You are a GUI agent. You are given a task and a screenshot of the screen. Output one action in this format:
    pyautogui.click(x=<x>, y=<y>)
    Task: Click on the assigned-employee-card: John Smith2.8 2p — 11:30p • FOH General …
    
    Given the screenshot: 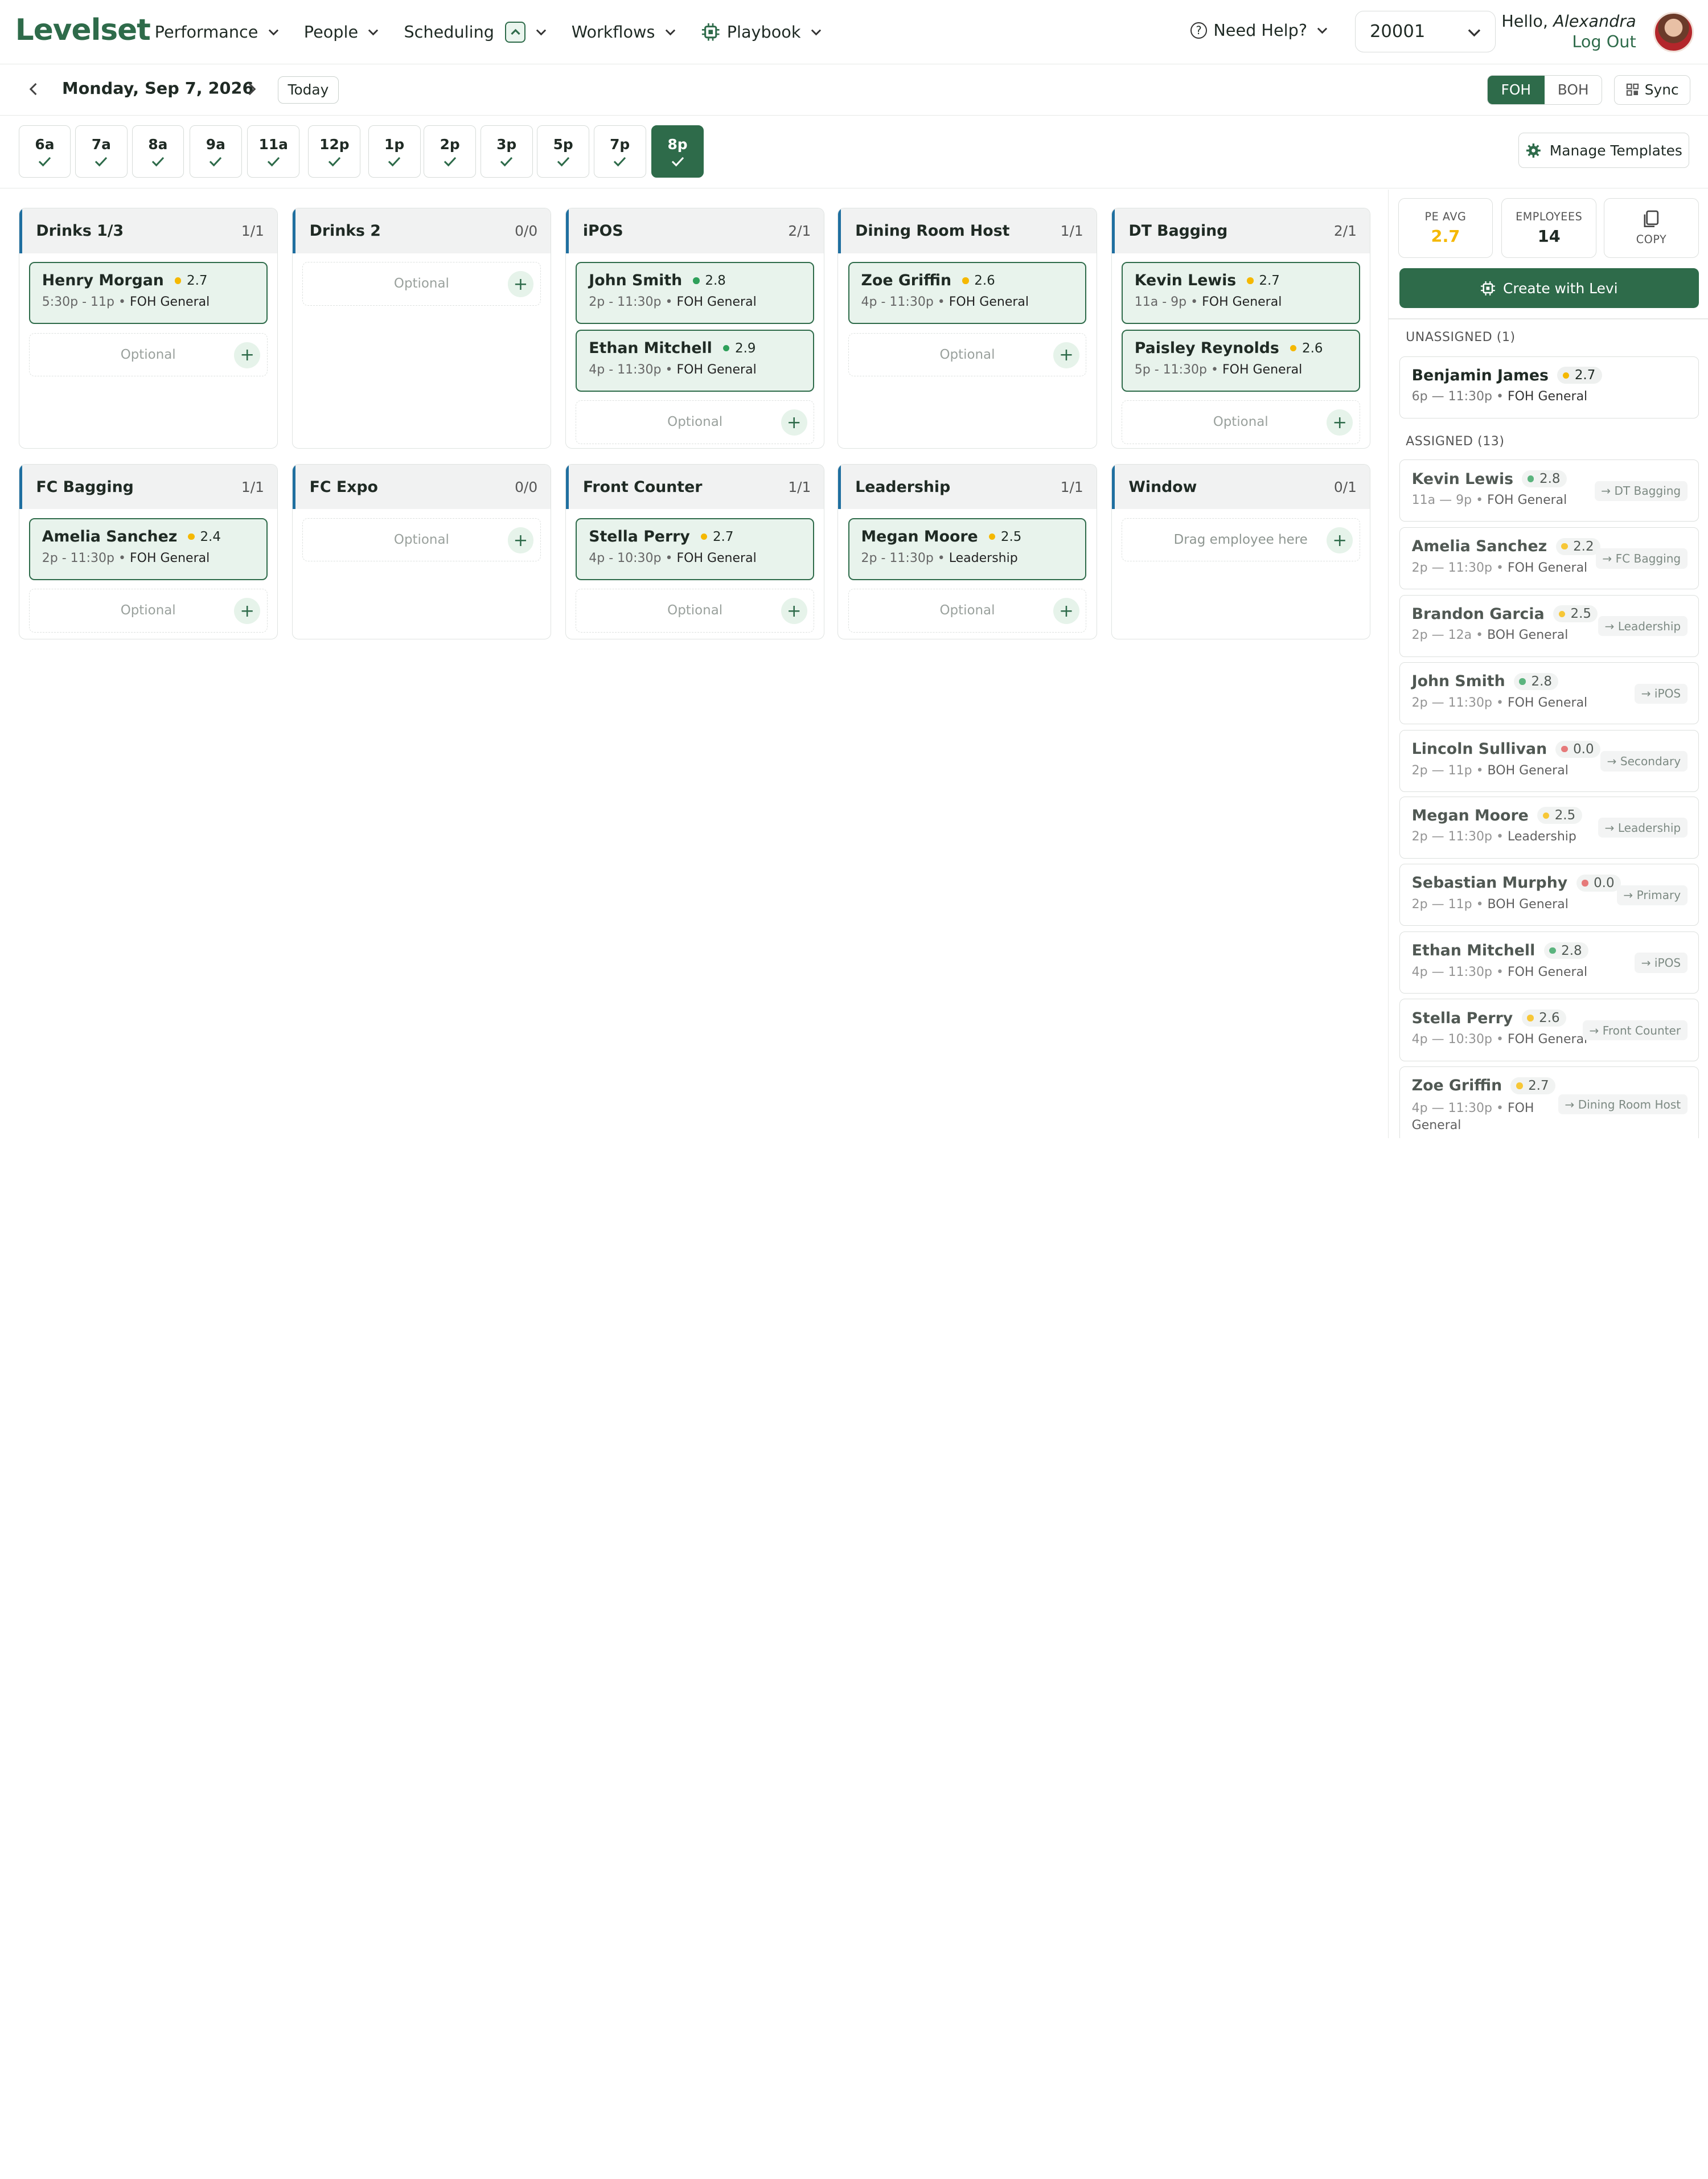 What is the action you would take?
    pyautogui.click(x=1549, y=693)
    